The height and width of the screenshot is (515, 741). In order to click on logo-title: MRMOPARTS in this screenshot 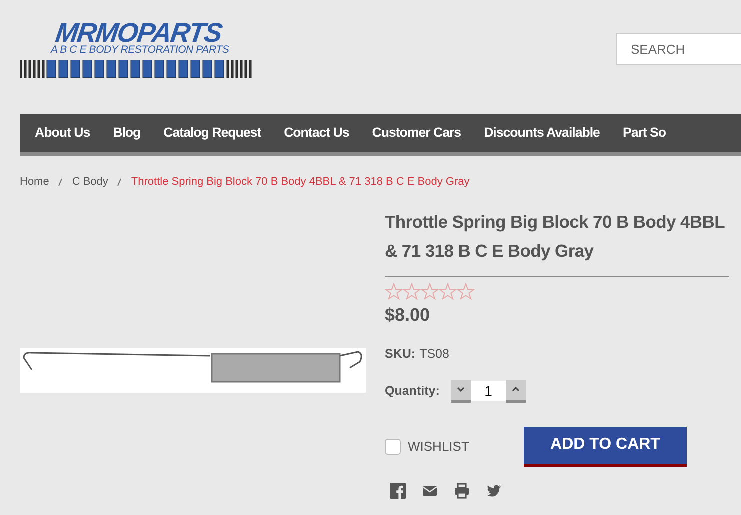, I will do `click(139, 33)`.